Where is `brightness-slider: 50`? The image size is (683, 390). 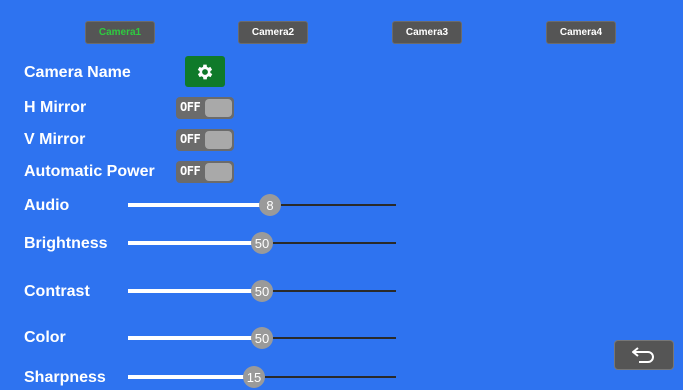
brightness-slider: 50 is located at coordinates (262, 243).